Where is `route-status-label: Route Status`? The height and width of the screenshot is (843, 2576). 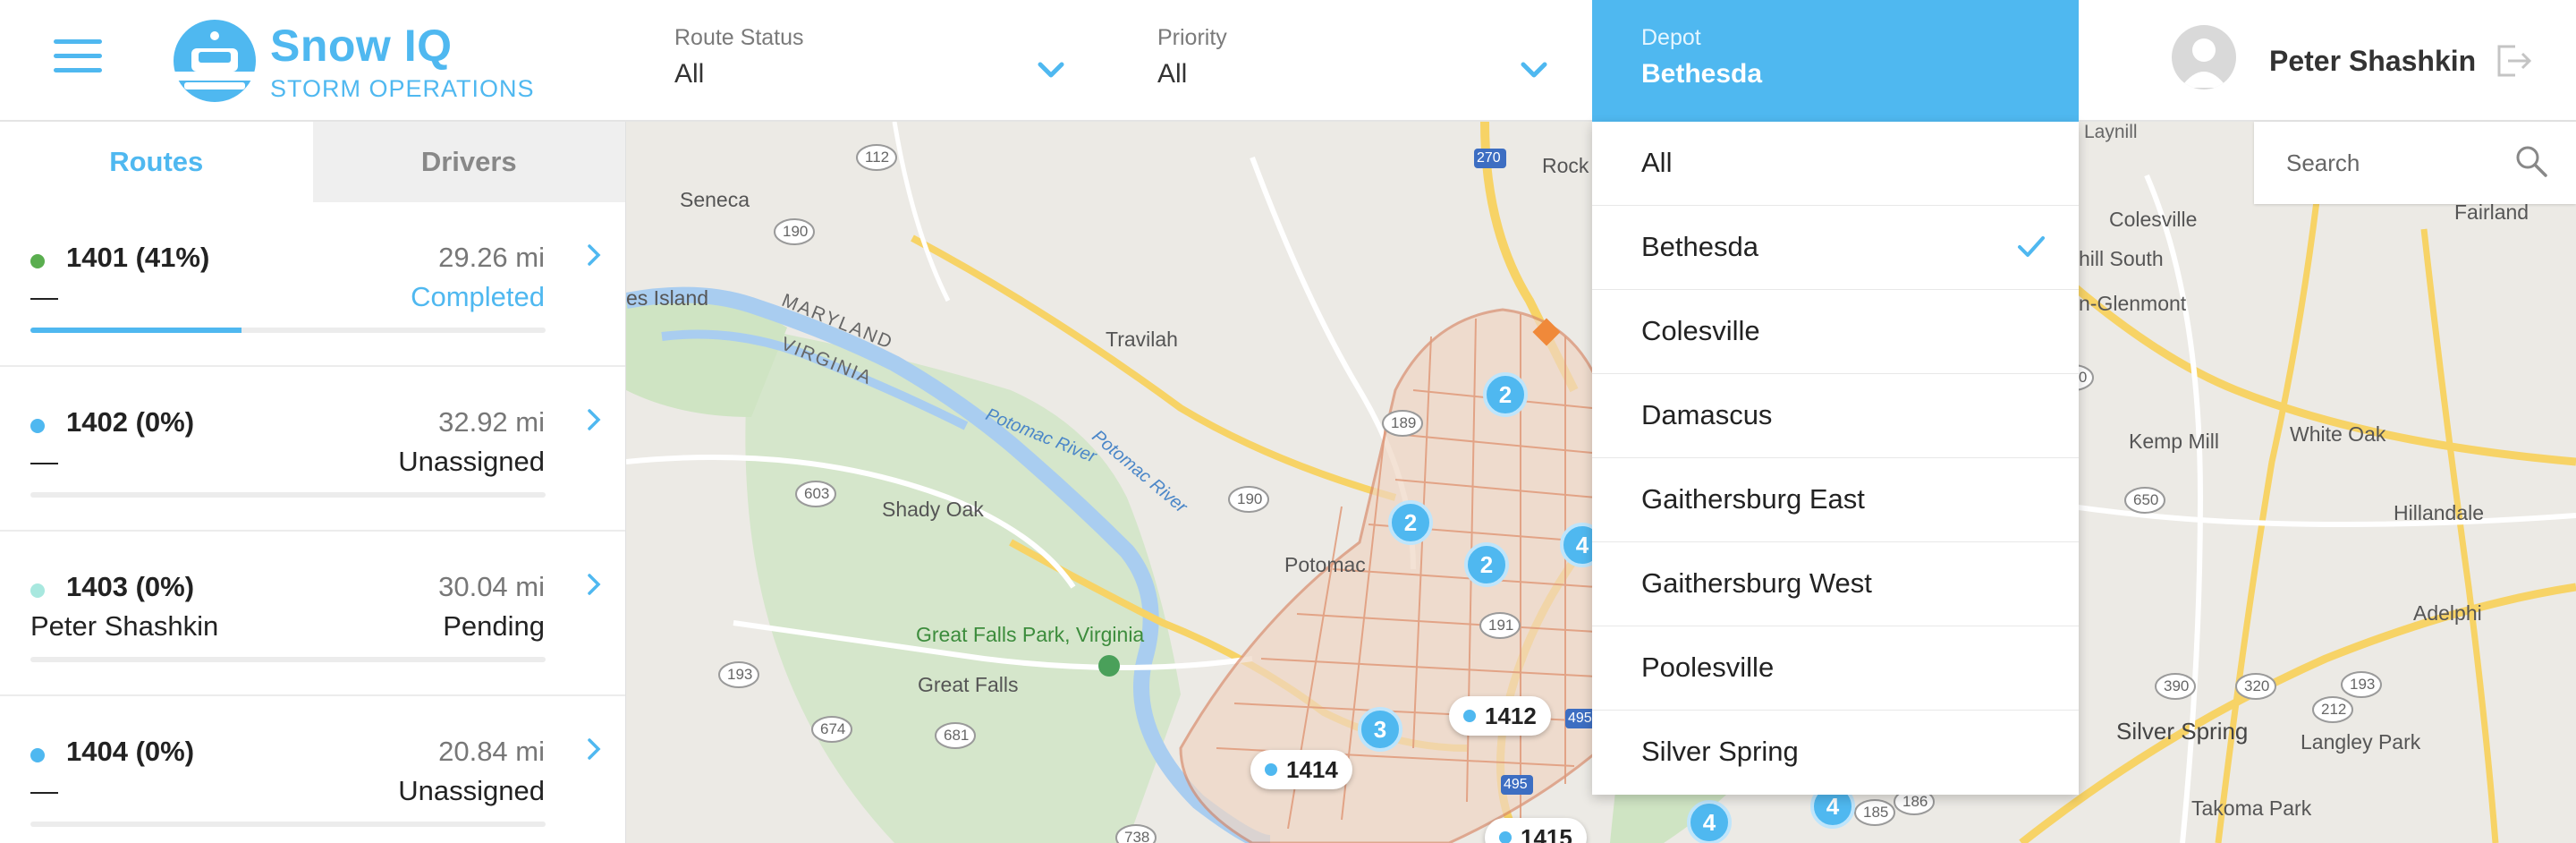 route-status-label: Route Status is located at coordinates (739, 37).